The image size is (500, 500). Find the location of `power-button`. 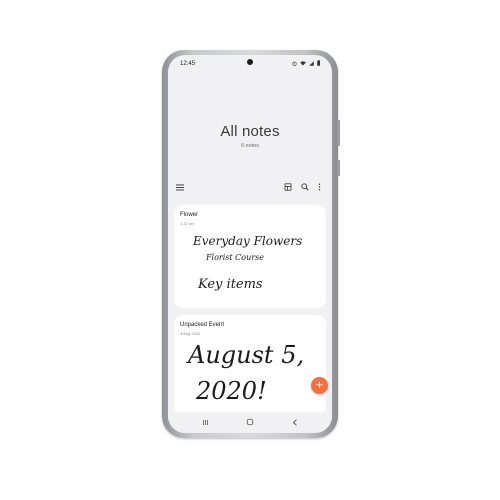

power-button is located at coordinates (338, 168).